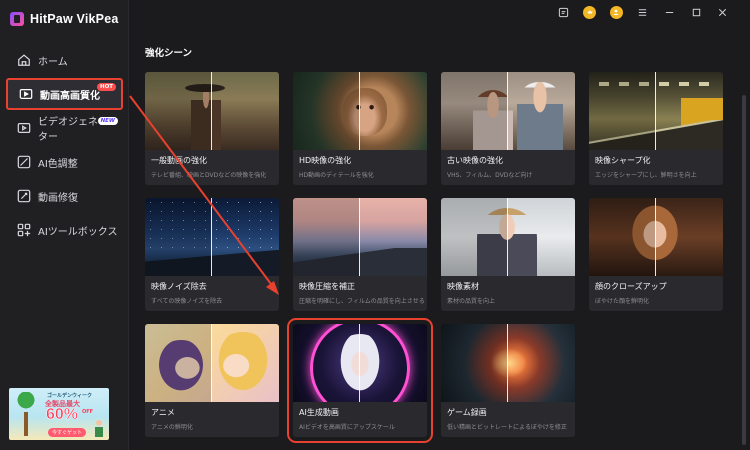 This screenshot has width=750, height=450. Describe the element at coordinates (362, 301) in the screenshot. I see `scene-card-desc: 圧縮を明確にし、フィルムの品質を向上させる` at that location.